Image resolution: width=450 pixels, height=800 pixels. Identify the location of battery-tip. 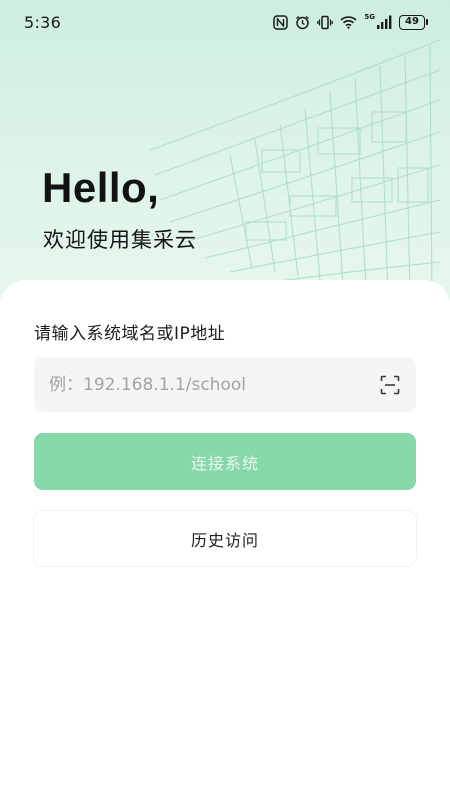
(427, 22).